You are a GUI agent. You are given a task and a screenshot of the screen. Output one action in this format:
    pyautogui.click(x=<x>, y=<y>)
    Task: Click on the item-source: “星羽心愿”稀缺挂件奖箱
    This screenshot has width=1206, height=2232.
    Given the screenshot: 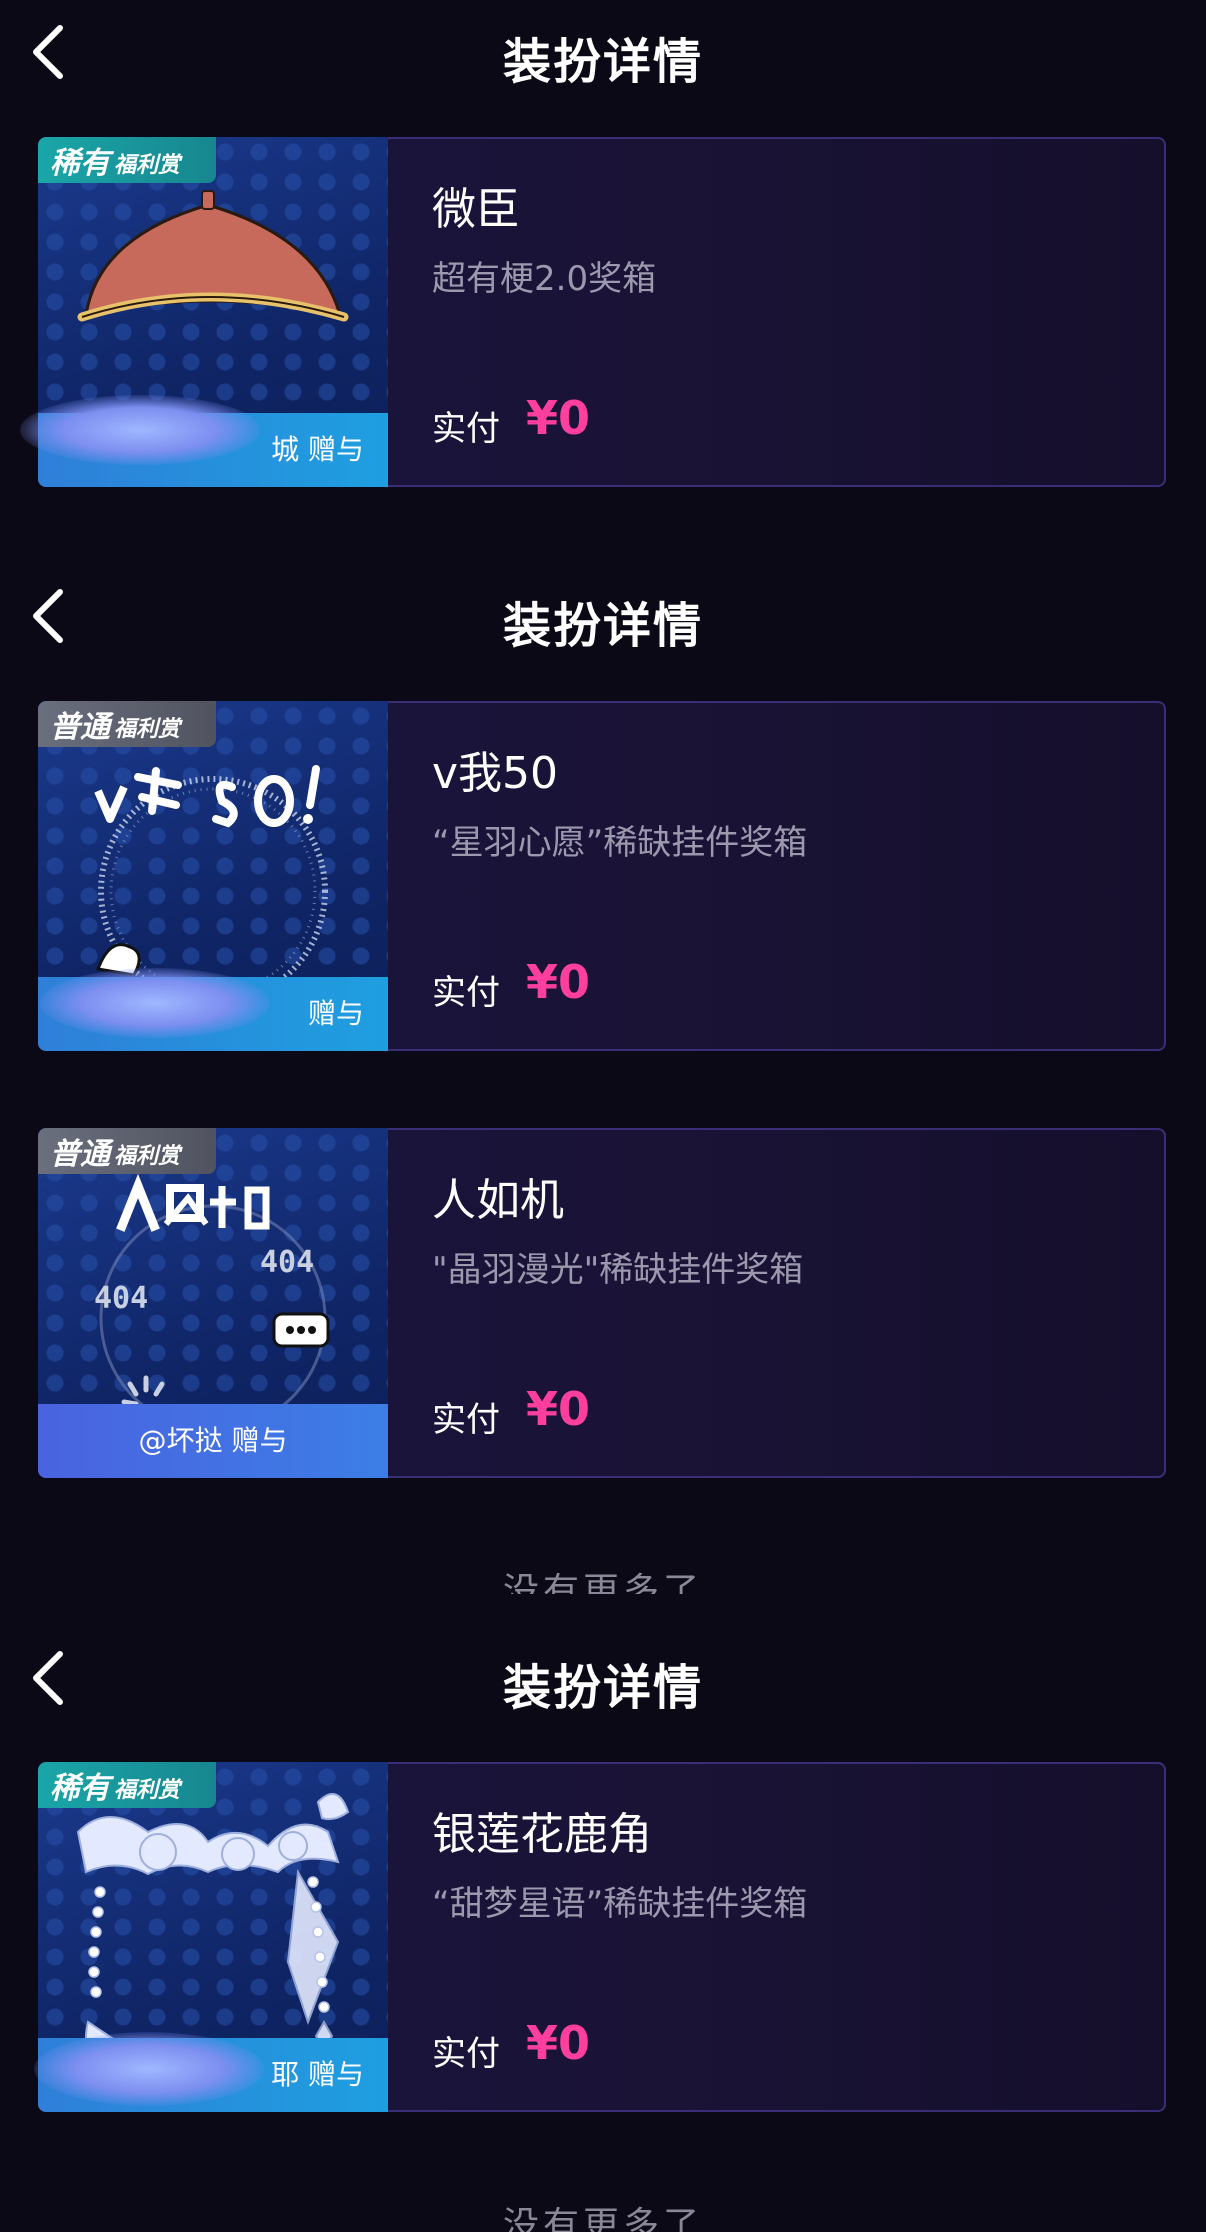 What is the action you would take?
    pyautogui.click(x=620, y=843)
    